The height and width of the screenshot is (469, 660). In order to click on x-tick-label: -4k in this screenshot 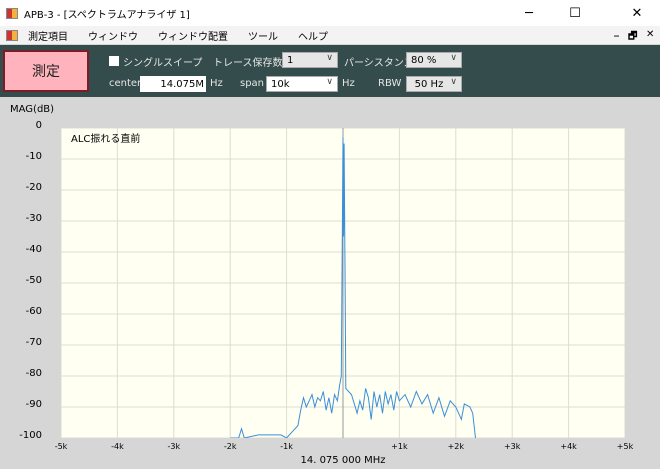, I will do `click(117, 446)`.